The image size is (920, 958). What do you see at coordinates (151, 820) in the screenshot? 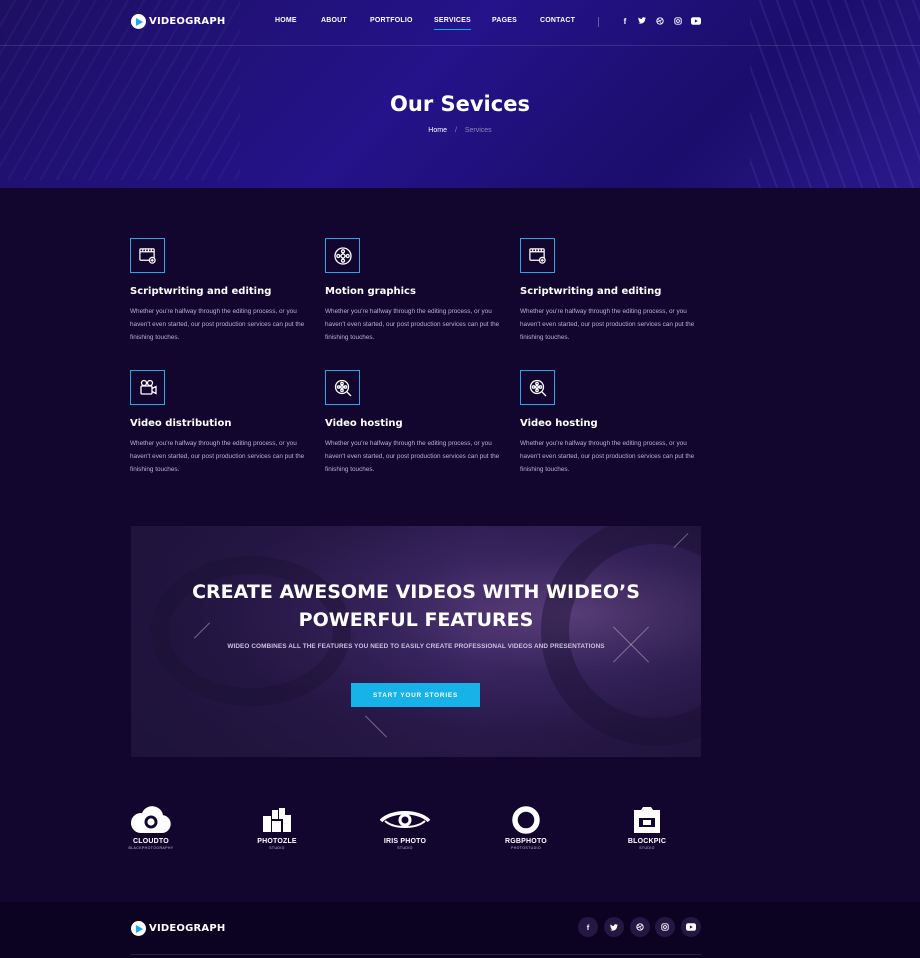
I see `cloud-camera-icon` at bounding box center [151, 820].